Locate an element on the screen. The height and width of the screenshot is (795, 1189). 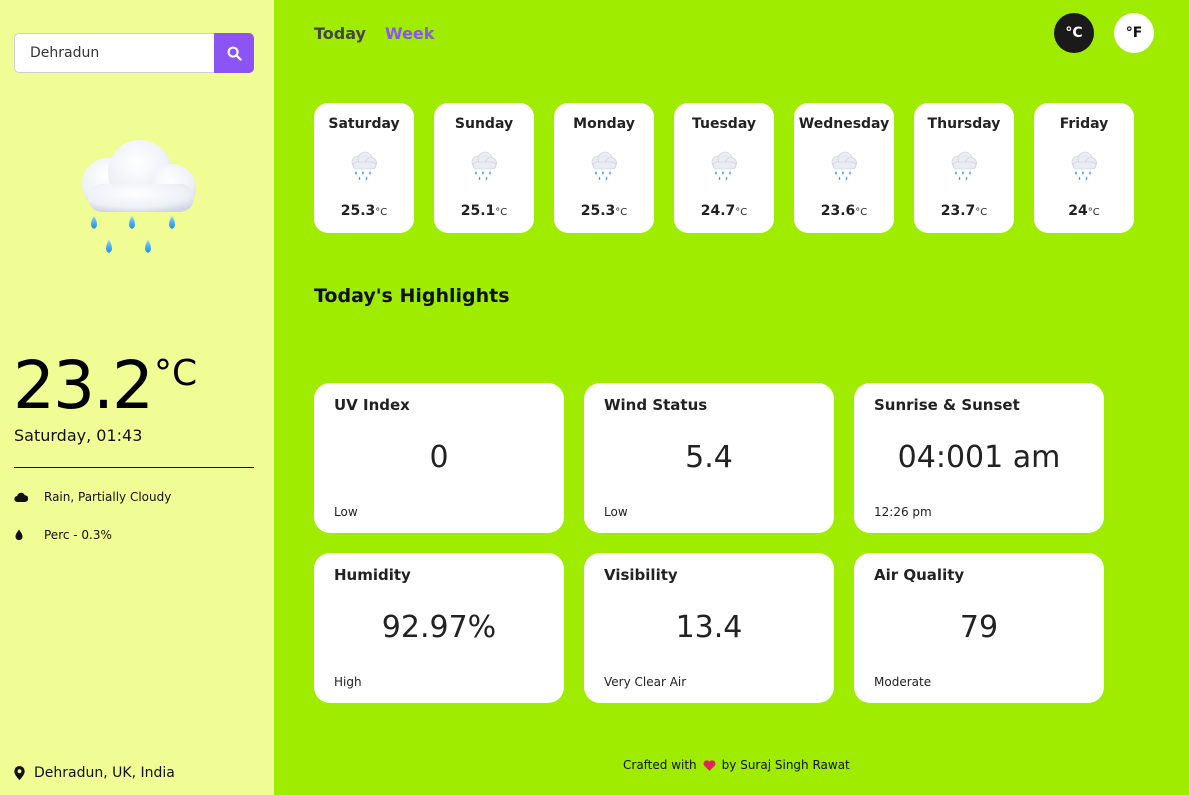
card-status: 12:26 pm is located at coordinates (903, 512).